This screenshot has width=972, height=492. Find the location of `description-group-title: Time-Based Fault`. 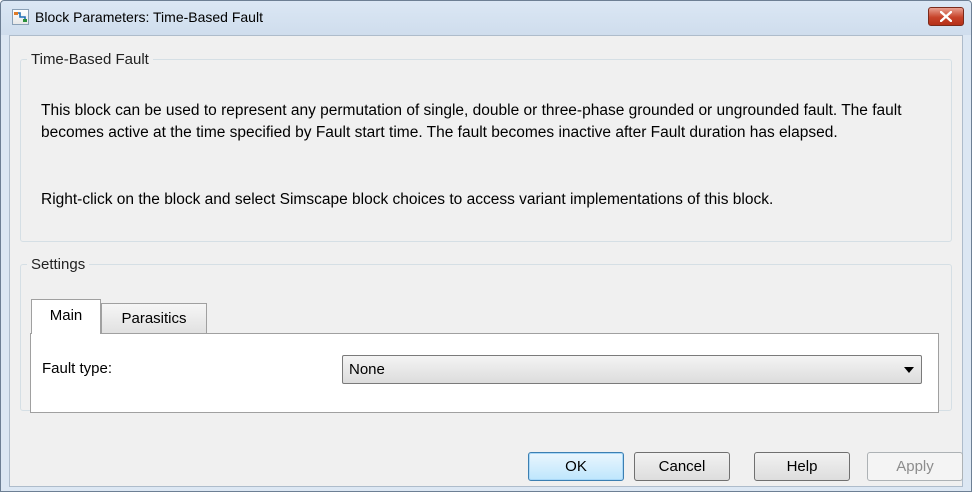

description-group-title: Time-Based Fault is located at coordinates (90, 59).